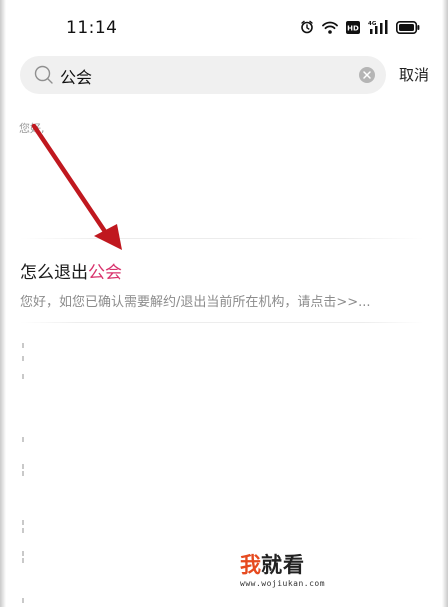 This screenshot has height=607, width=448. Describe the element at coordinates (283, 565) in the screenshot. I see `watermark-logo-black: 就看` at that location.